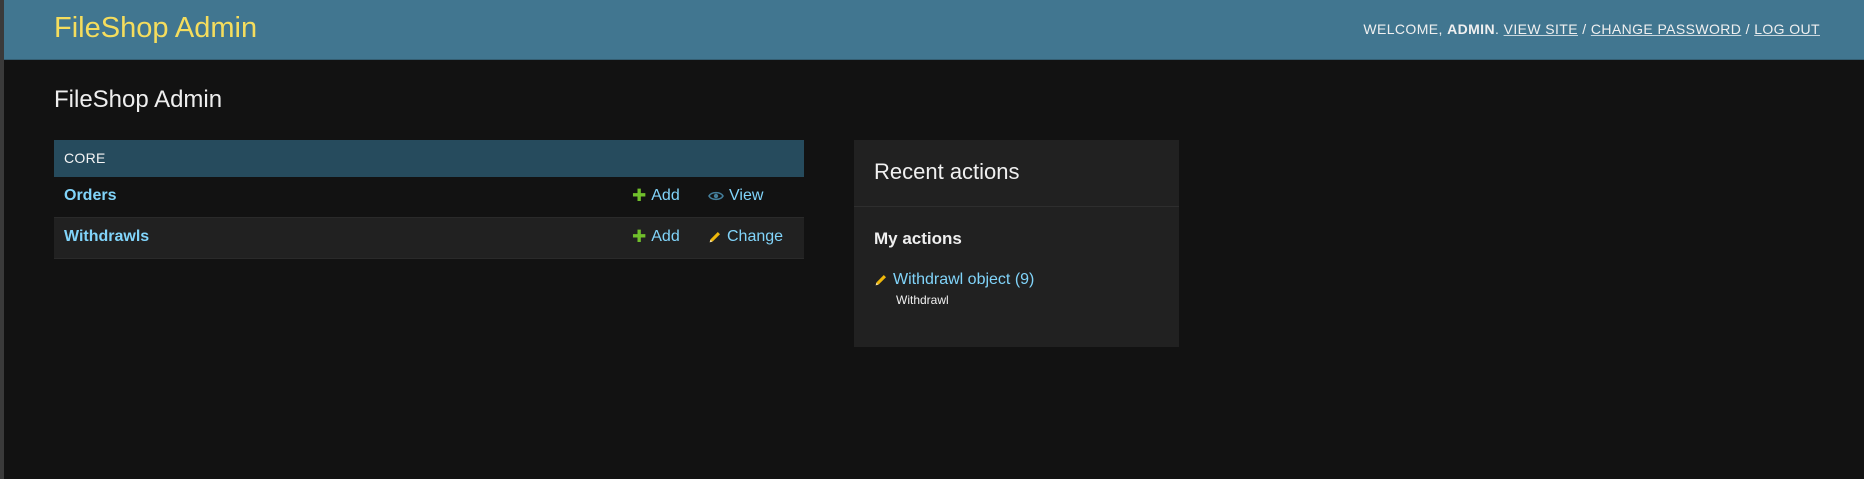 Image resolution: width=1864 pixels, height=479 pixels. Describe the element at coordinates (1471, 29) in the screenshot. I see `username: admin` at that location.